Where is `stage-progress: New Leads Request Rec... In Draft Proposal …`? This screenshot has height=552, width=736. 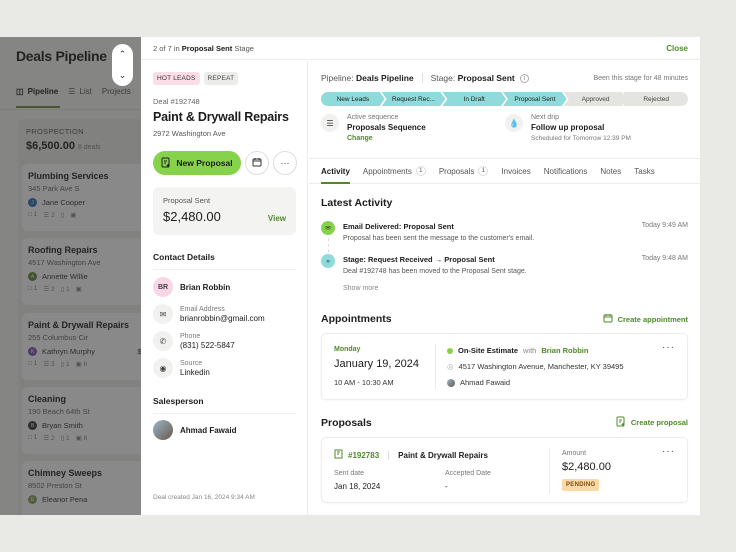 stage-progress: New Leads Request Rec... In Draft Proposal … is located at coordinates (504, 99).